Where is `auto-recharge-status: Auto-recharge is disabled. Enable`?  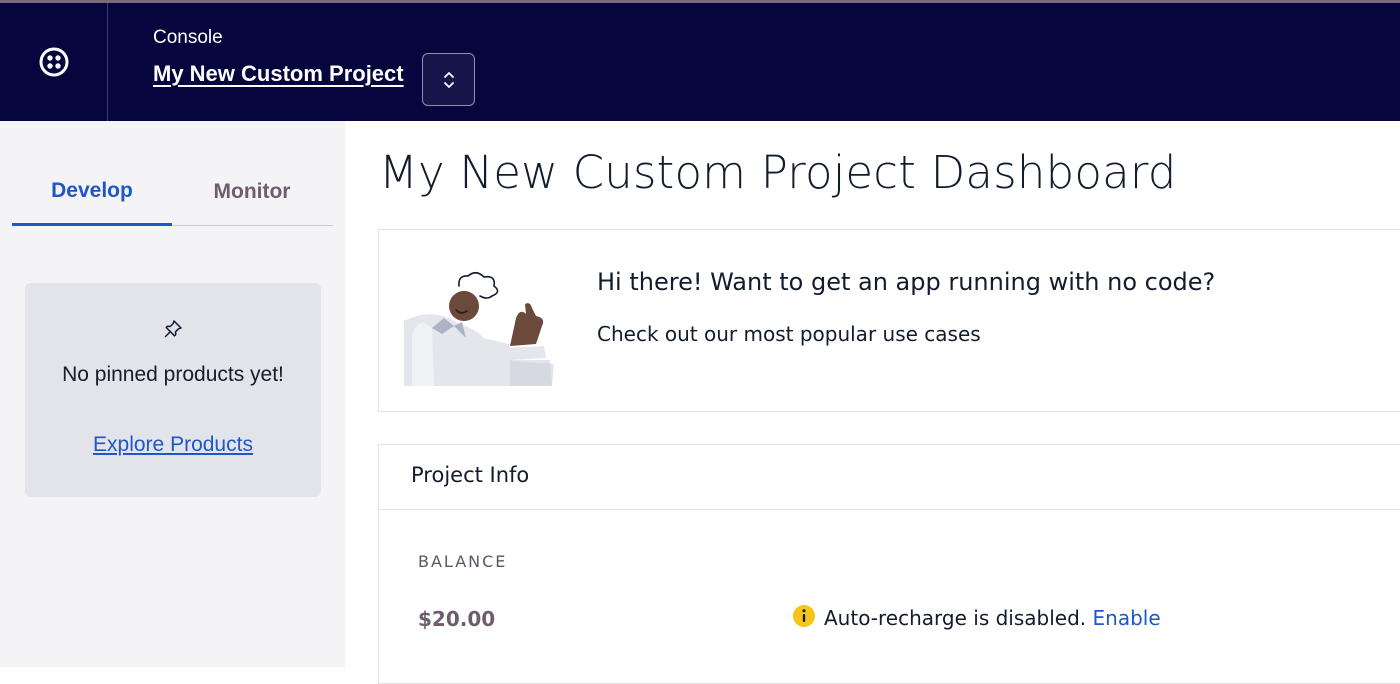 auto-recharge-status: Auto-recharge is disabled. Enable is located at coordinates (992, 618).